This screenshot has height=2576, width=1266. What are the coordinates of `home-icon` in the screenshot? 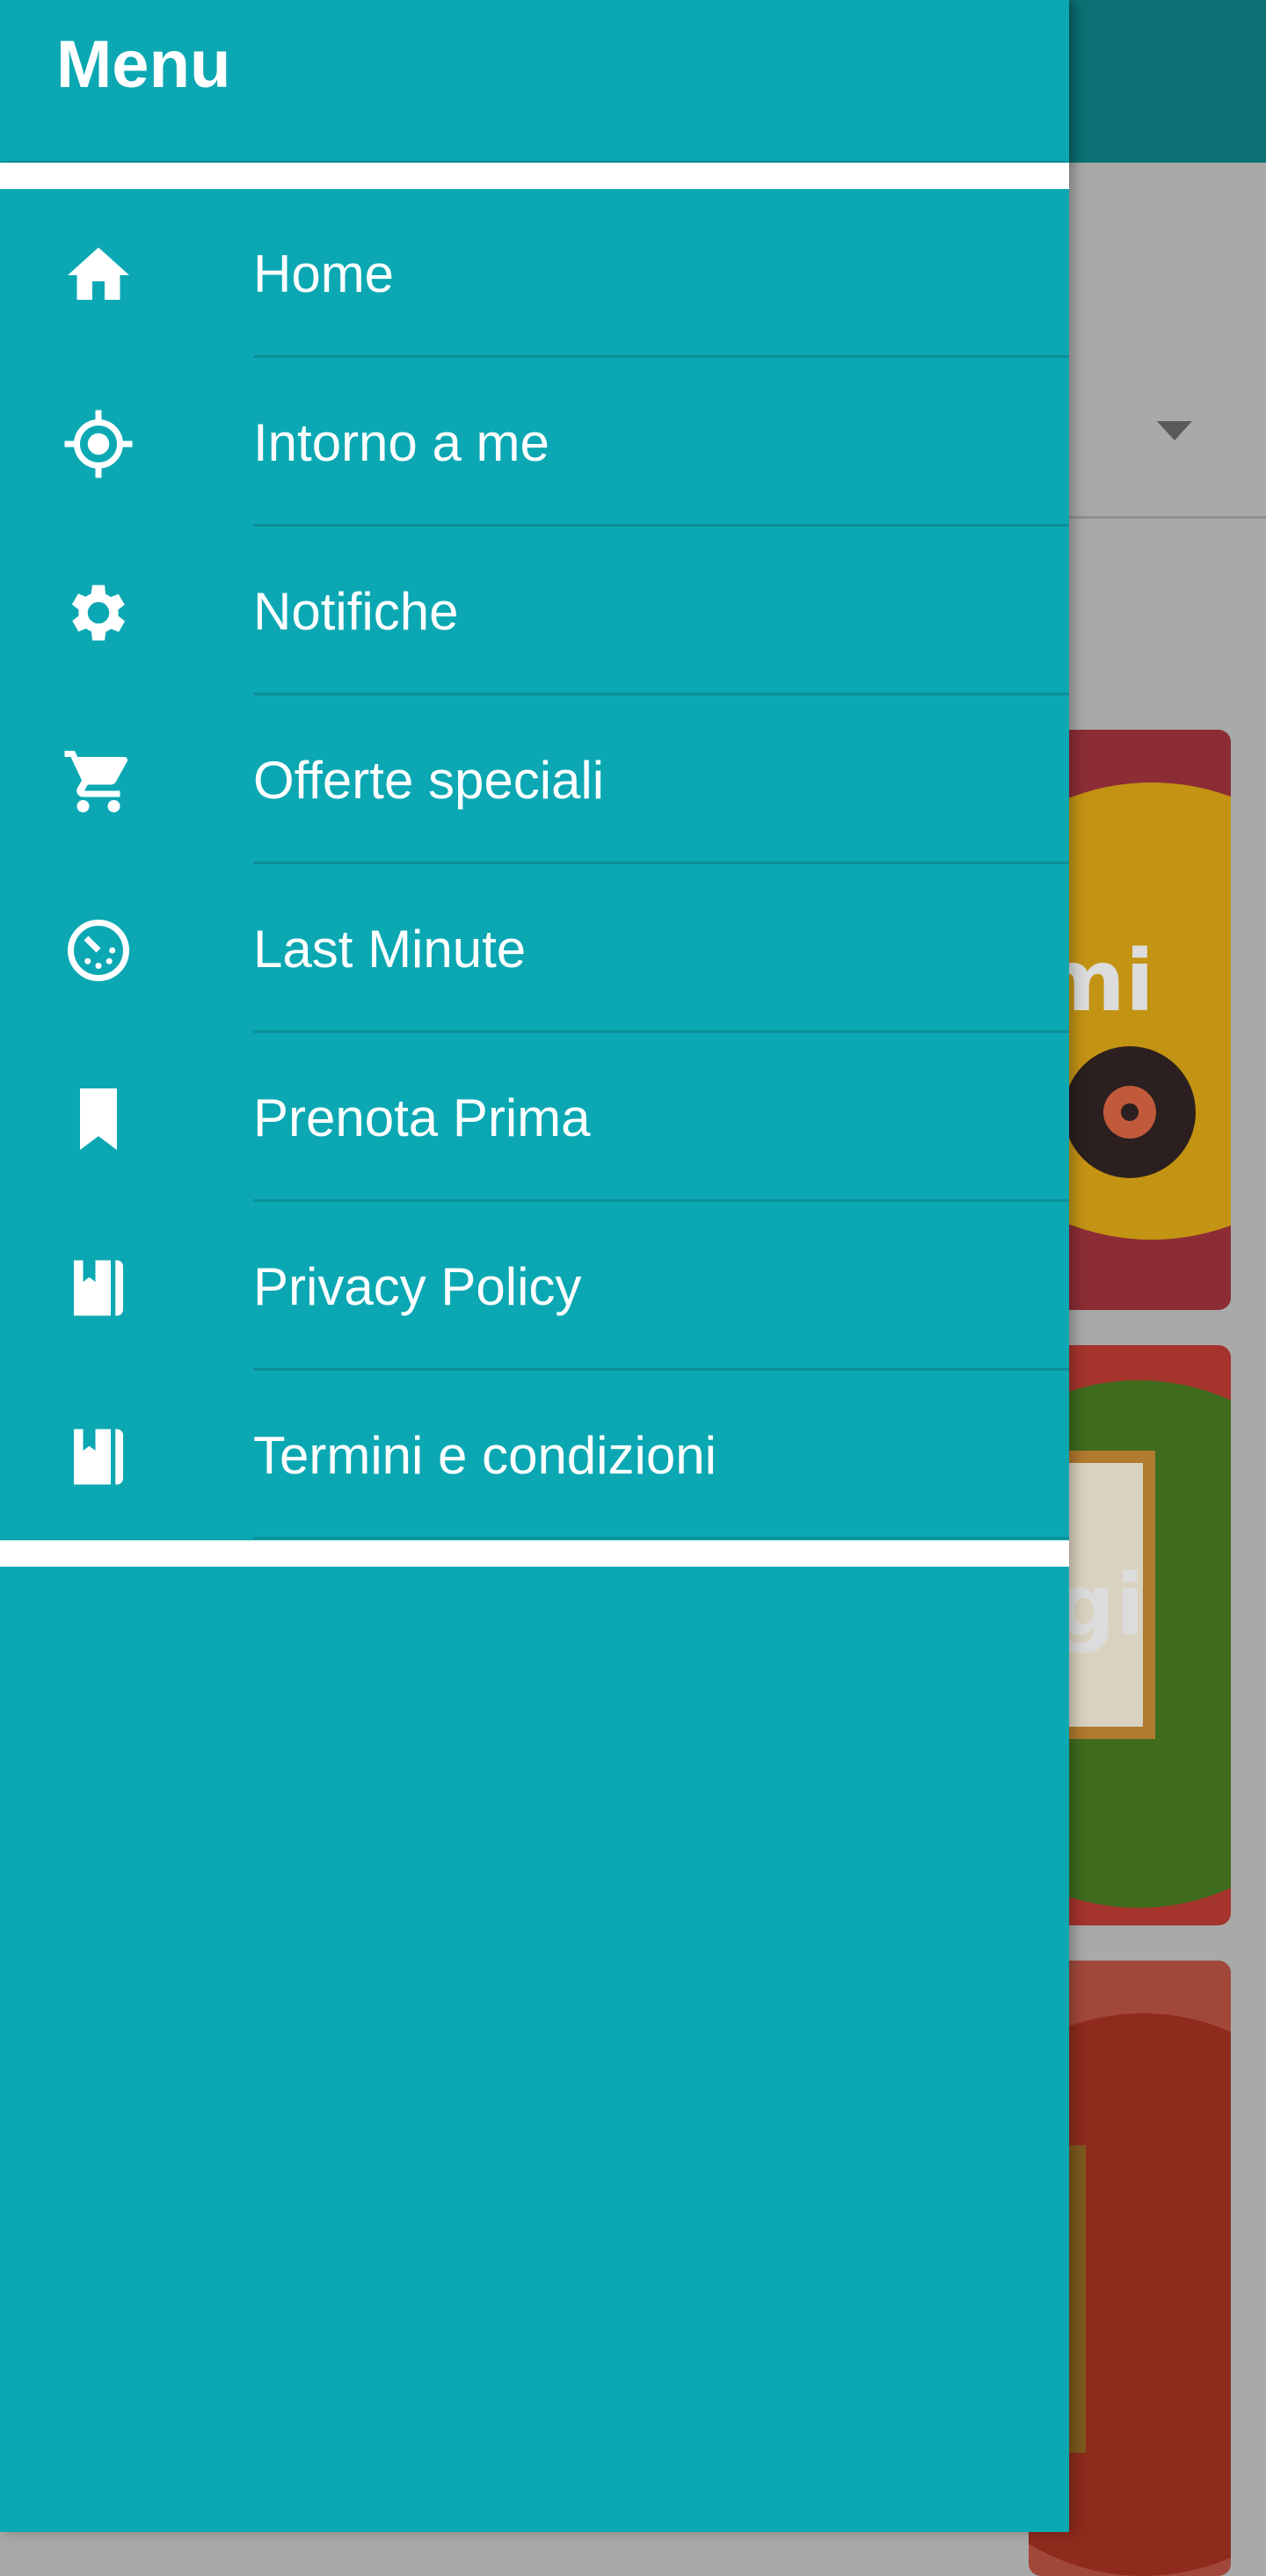 It's located at (98, 275).